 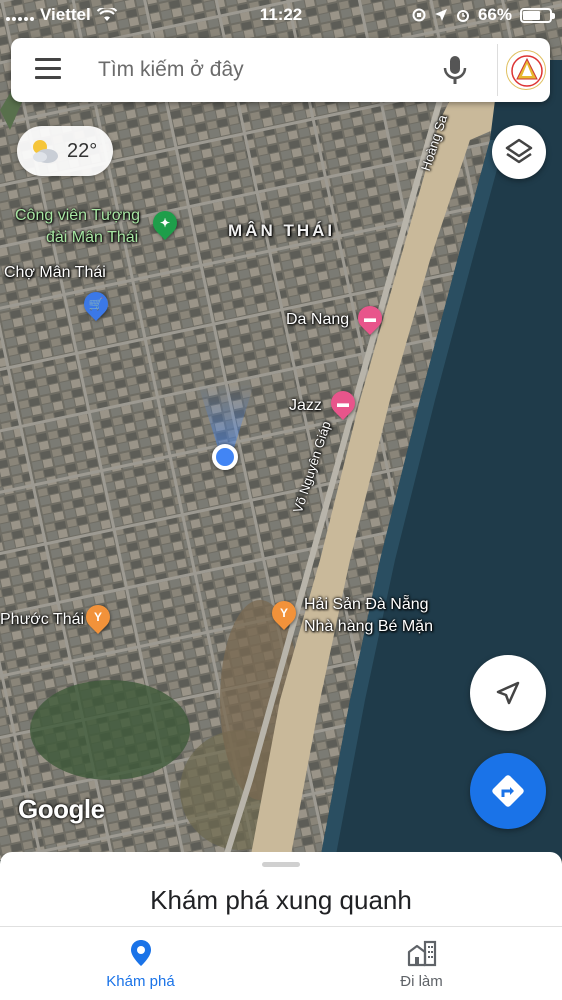 What do you see at coordinates (281, 15) in the screenshot?
I see `status-bar: Viettel 11:22 66%` at bounding box center [281, 15].